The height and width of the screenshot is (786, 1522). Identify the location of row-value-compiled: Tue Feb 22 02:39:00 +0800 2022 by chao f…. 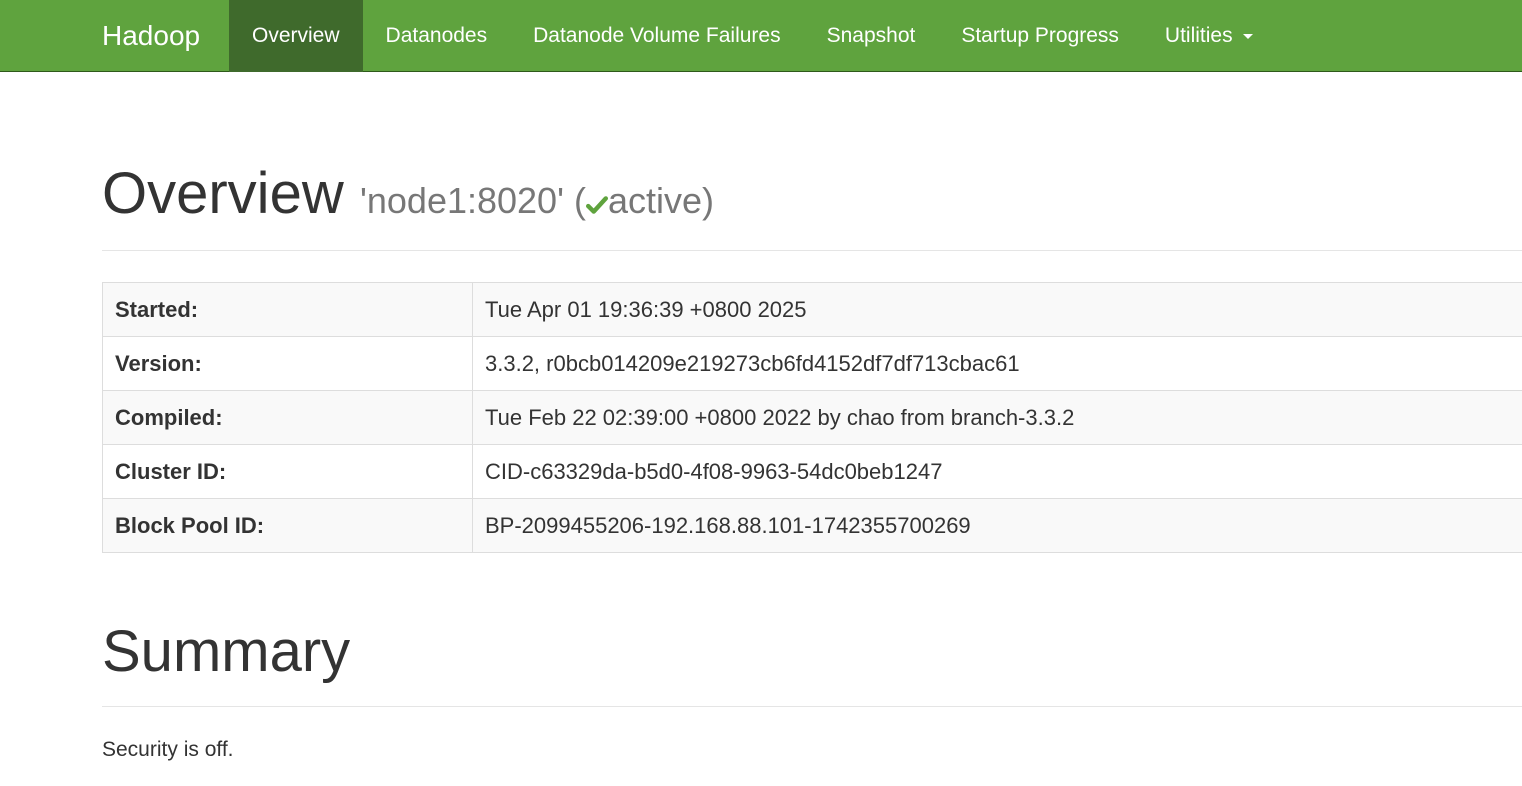
(997, 417).